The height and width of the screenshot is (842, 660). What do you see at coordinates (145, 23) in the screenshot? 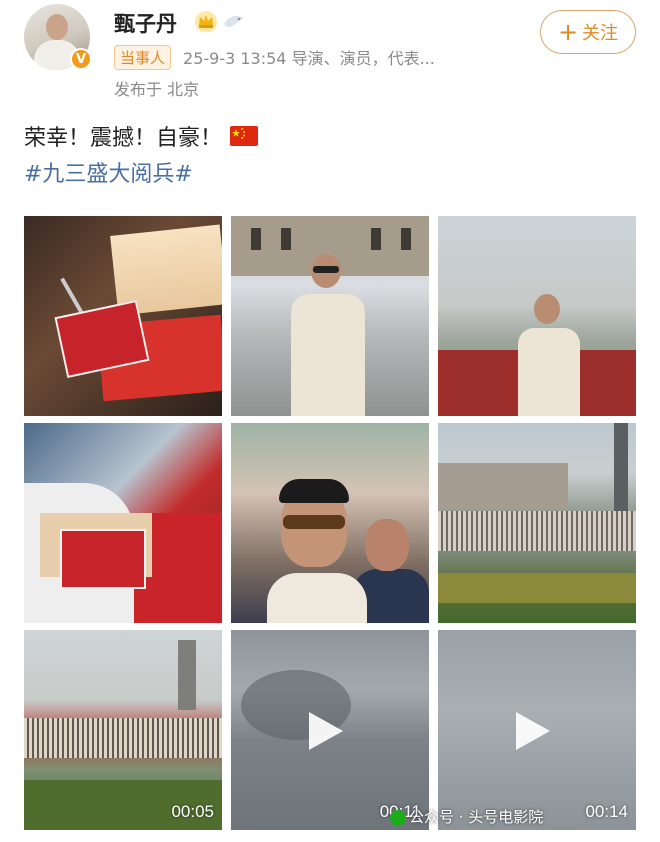
I see `username: 甄子丹` at bounding box center [145, 23].